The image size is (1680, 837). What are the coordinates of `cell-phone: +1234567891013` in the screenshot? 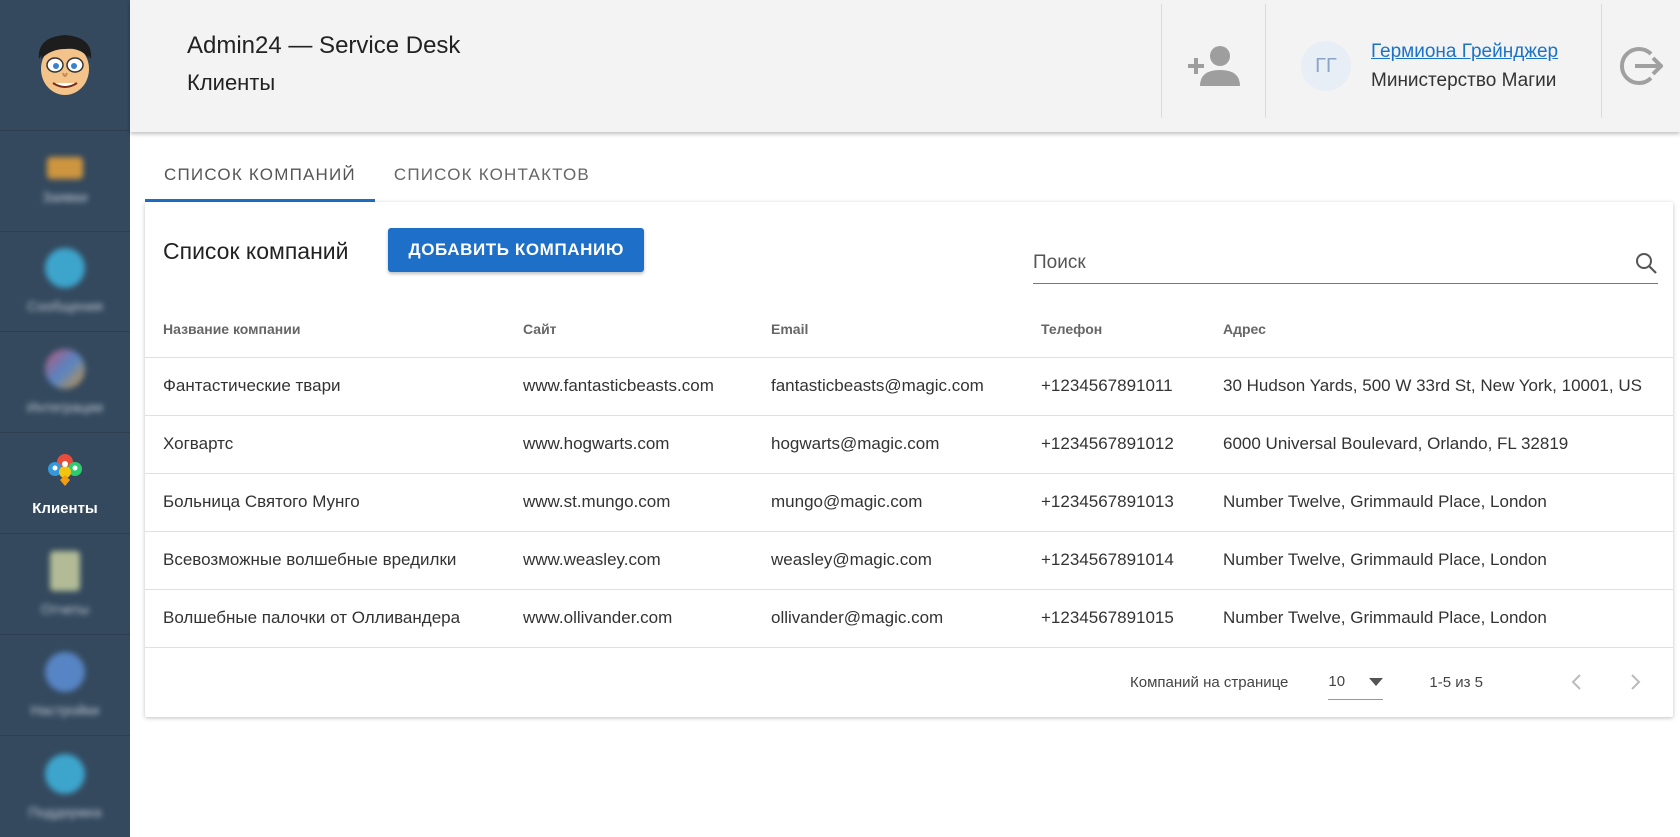 It's located at (1114, 502).